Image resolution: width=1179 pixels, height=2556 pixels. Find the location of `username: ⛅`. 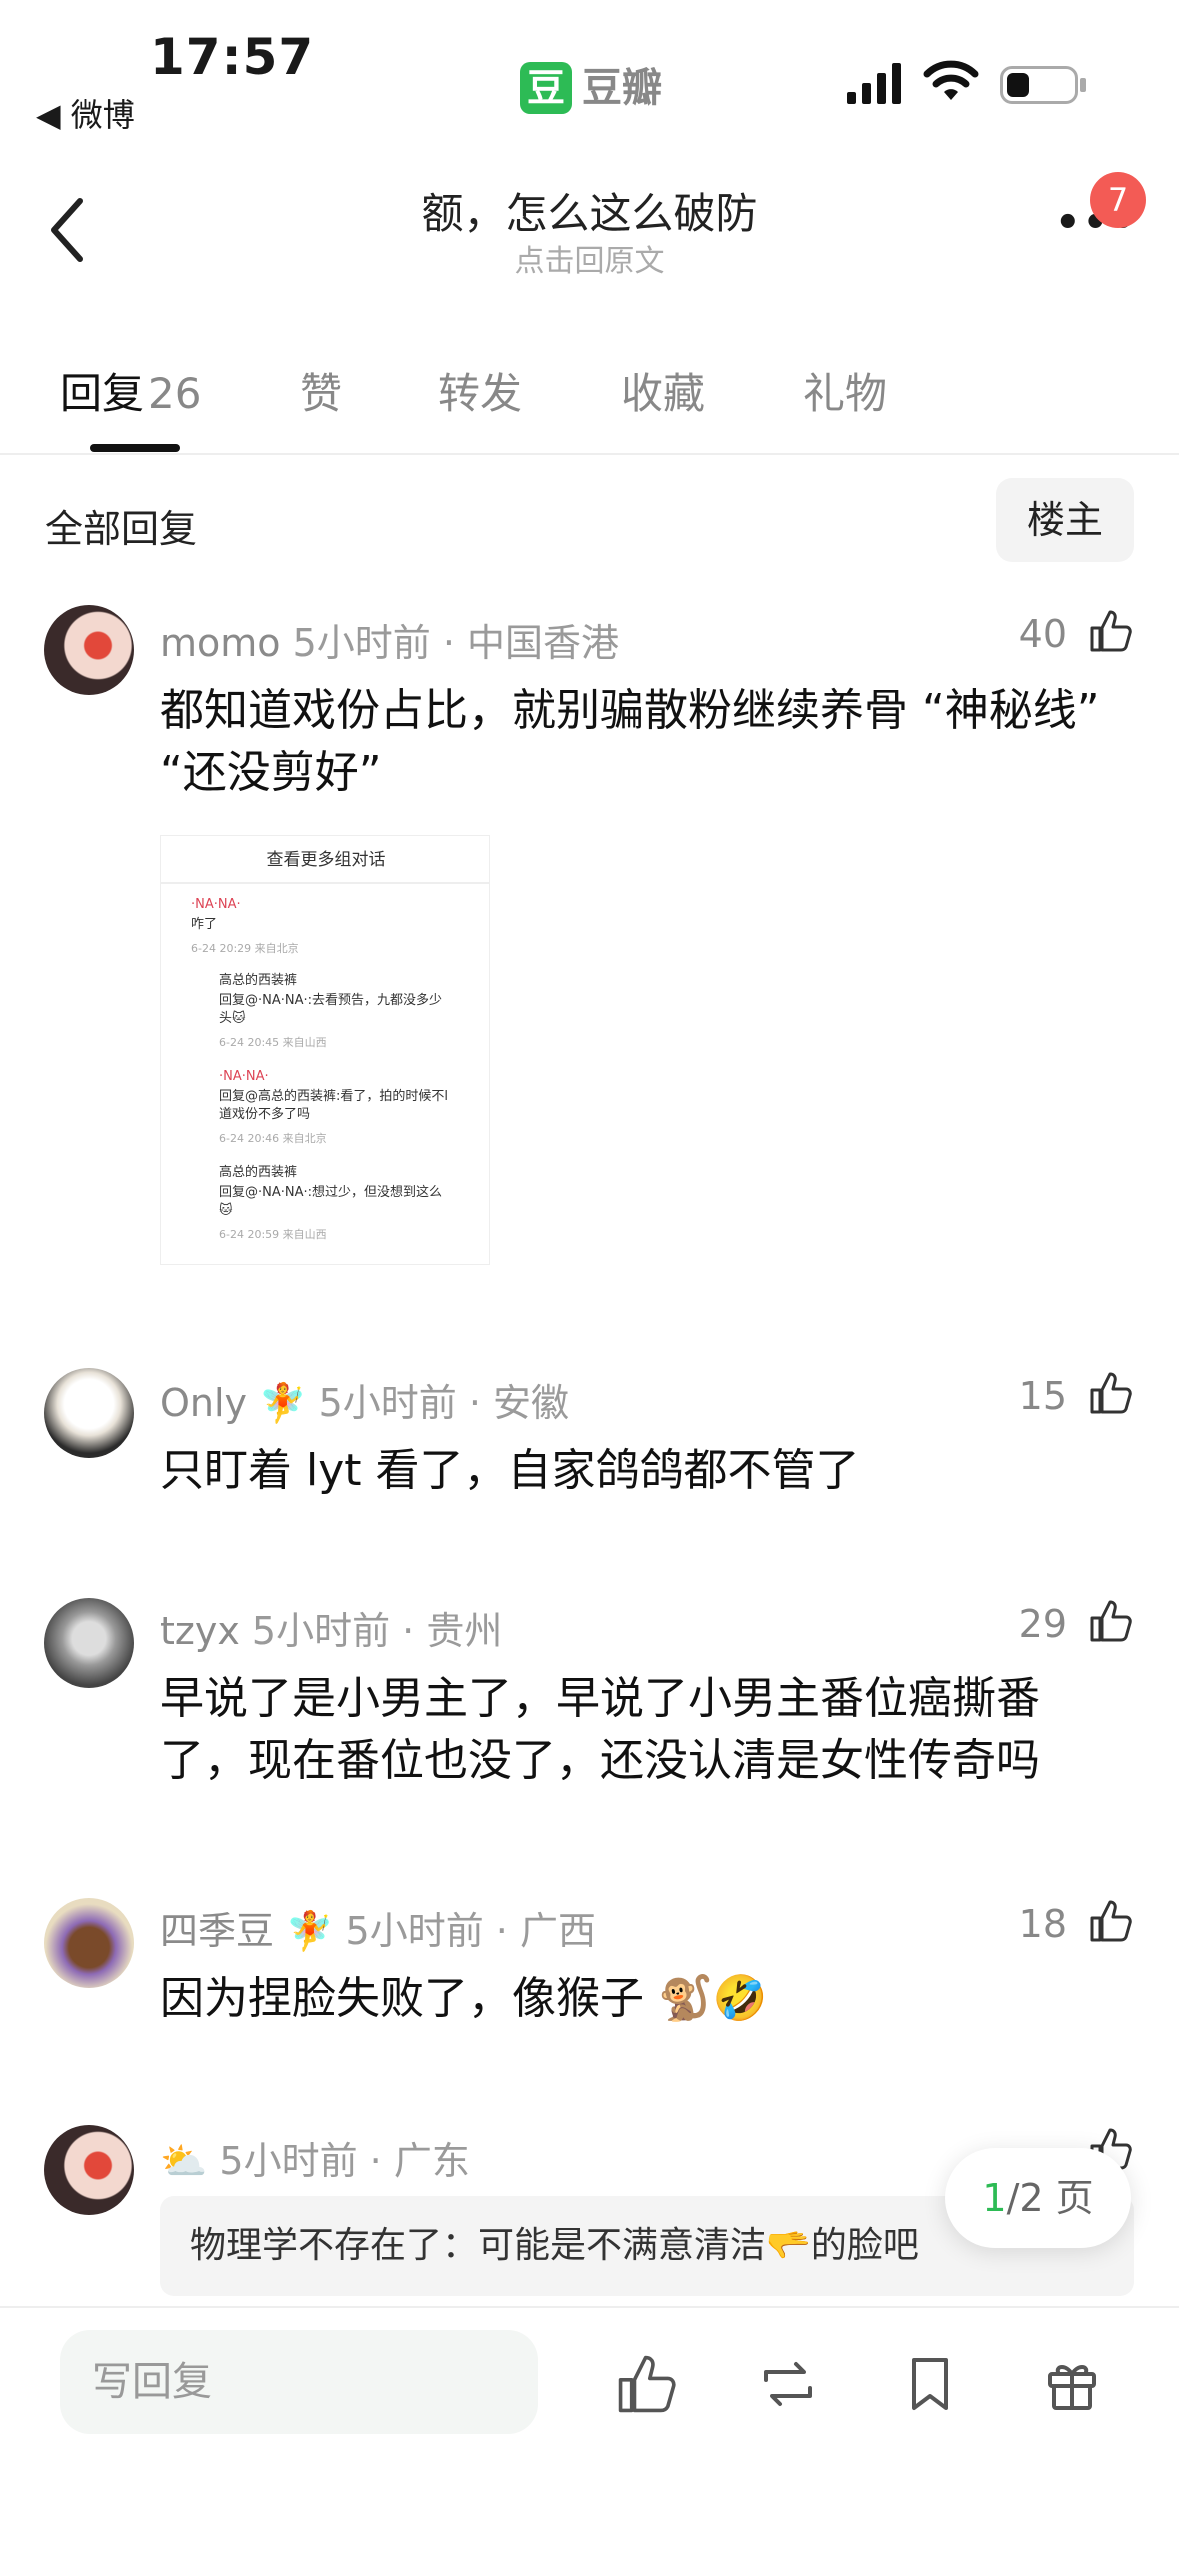

username: ⛅ is located at coordinates (183, 2161).